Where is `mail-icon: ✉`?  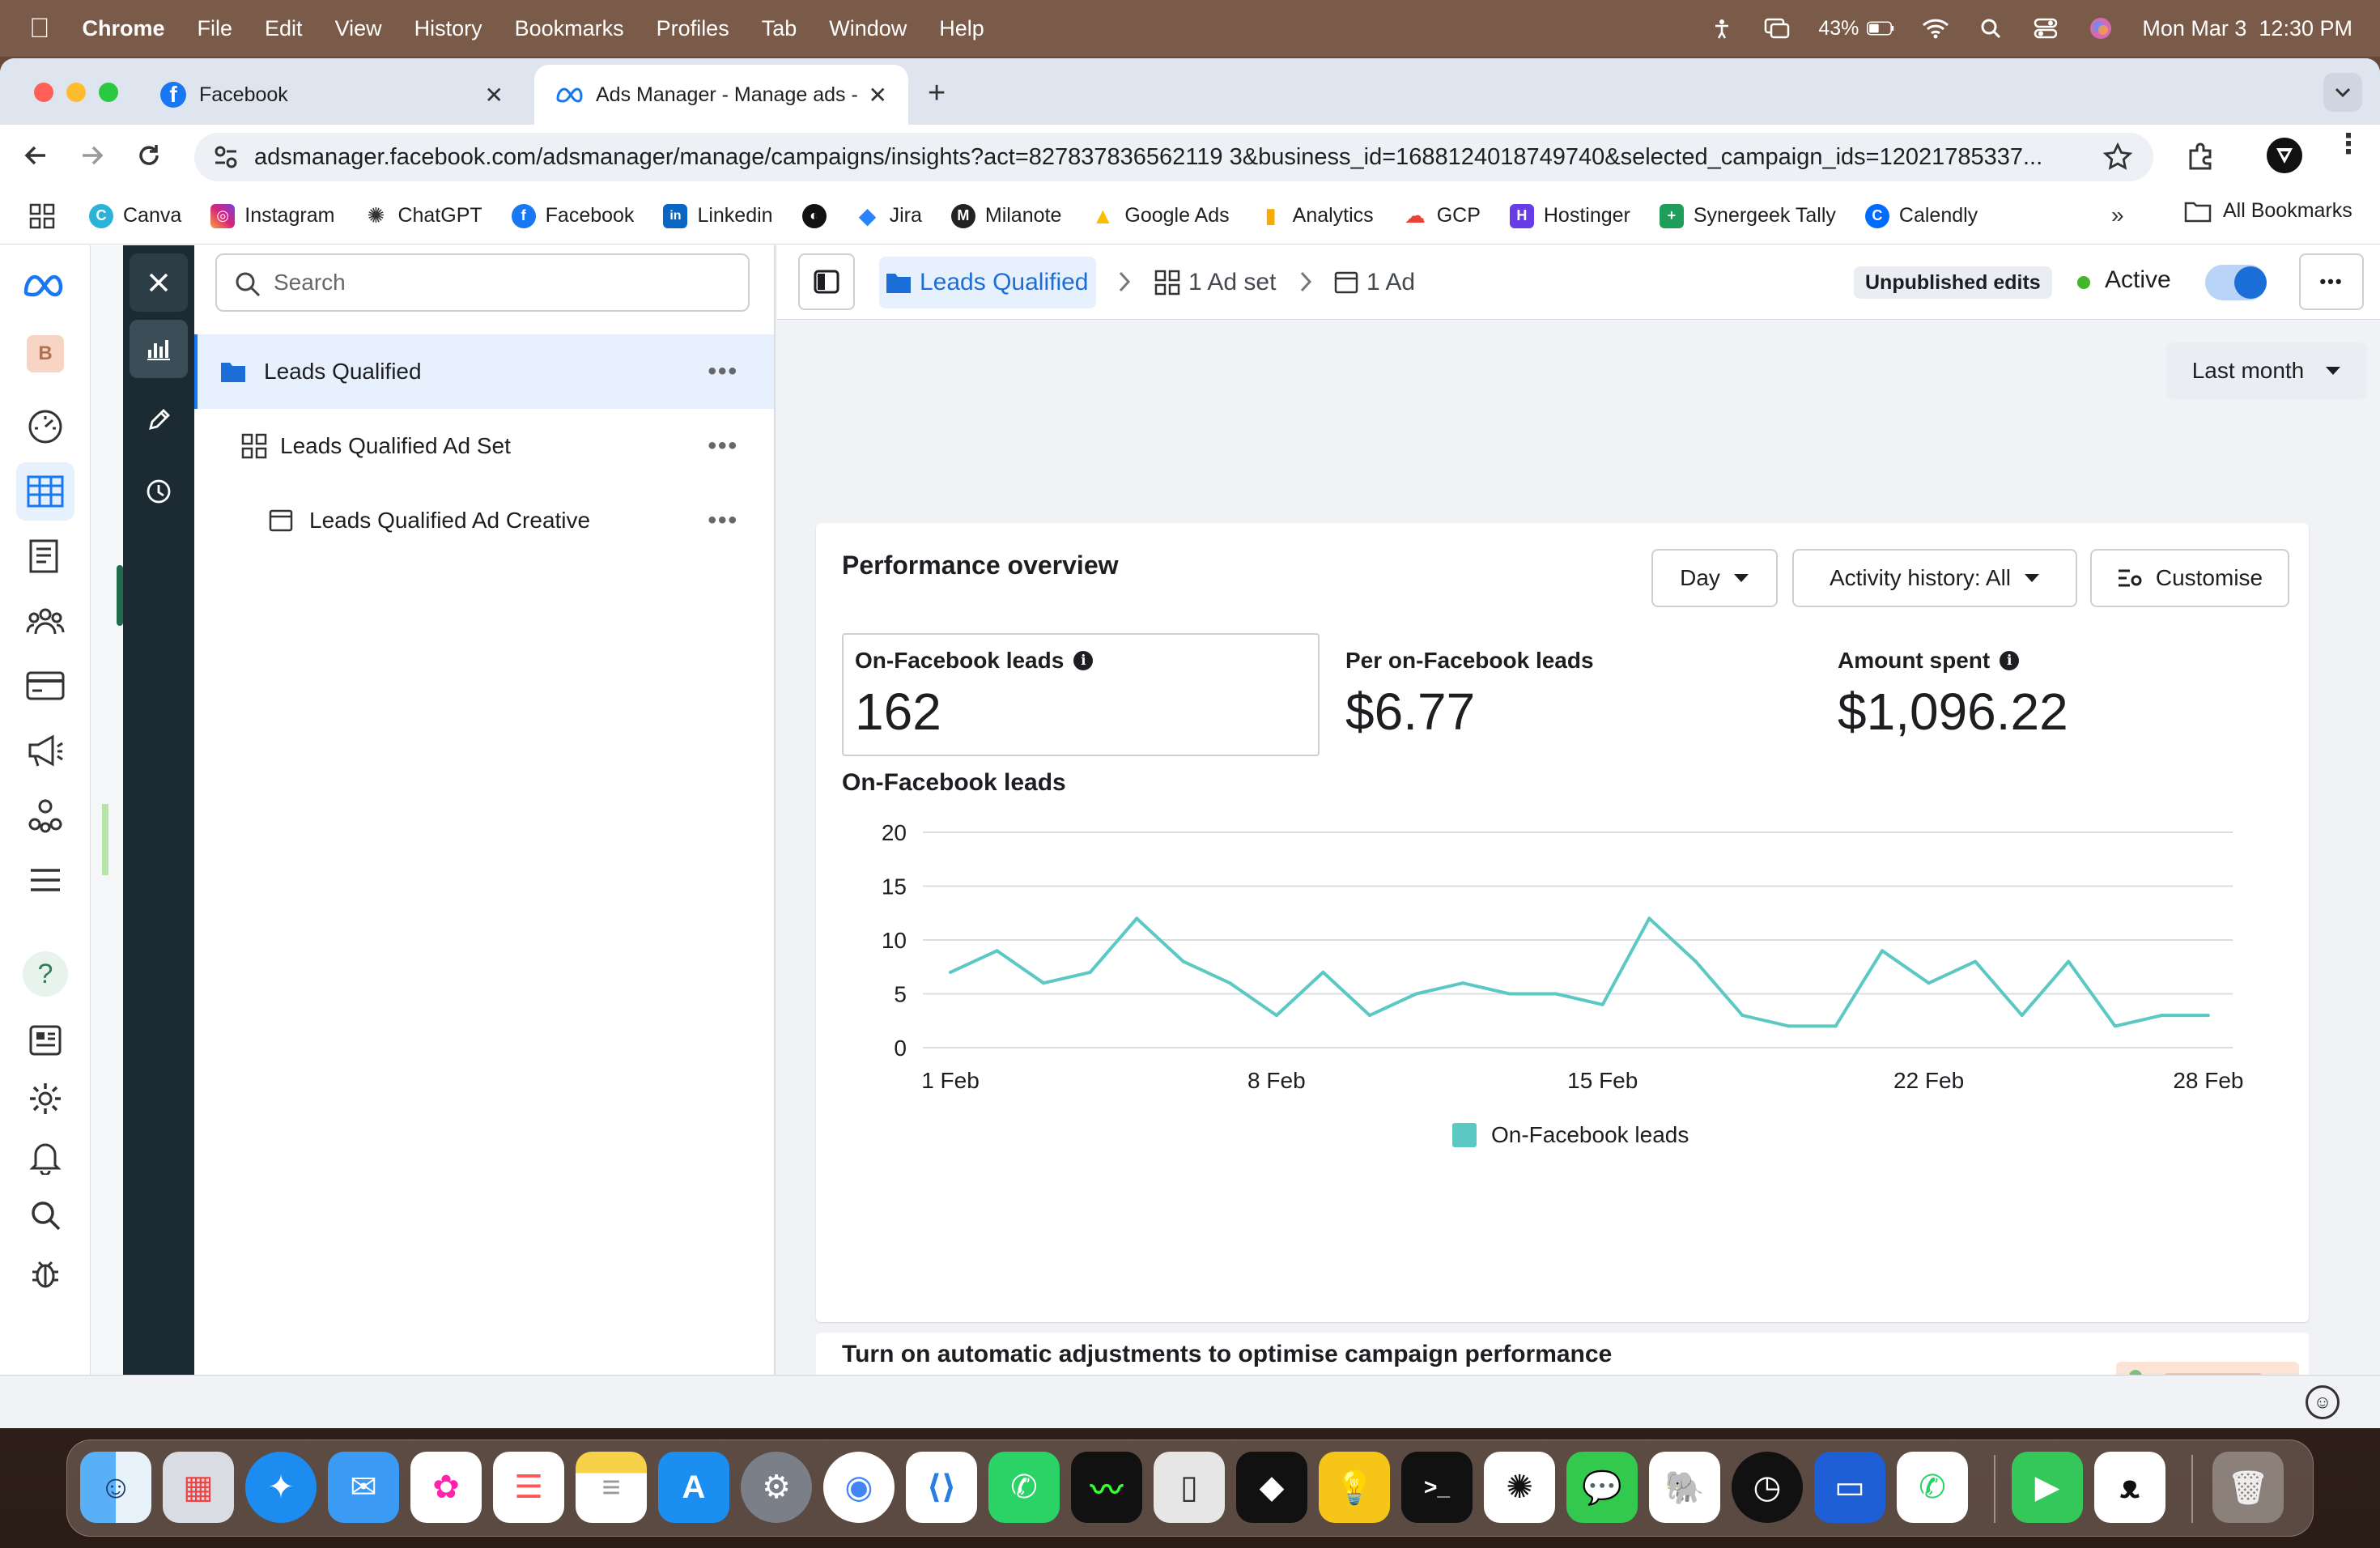
mail-icon: ✉ is located at coordinates (364, 1488).